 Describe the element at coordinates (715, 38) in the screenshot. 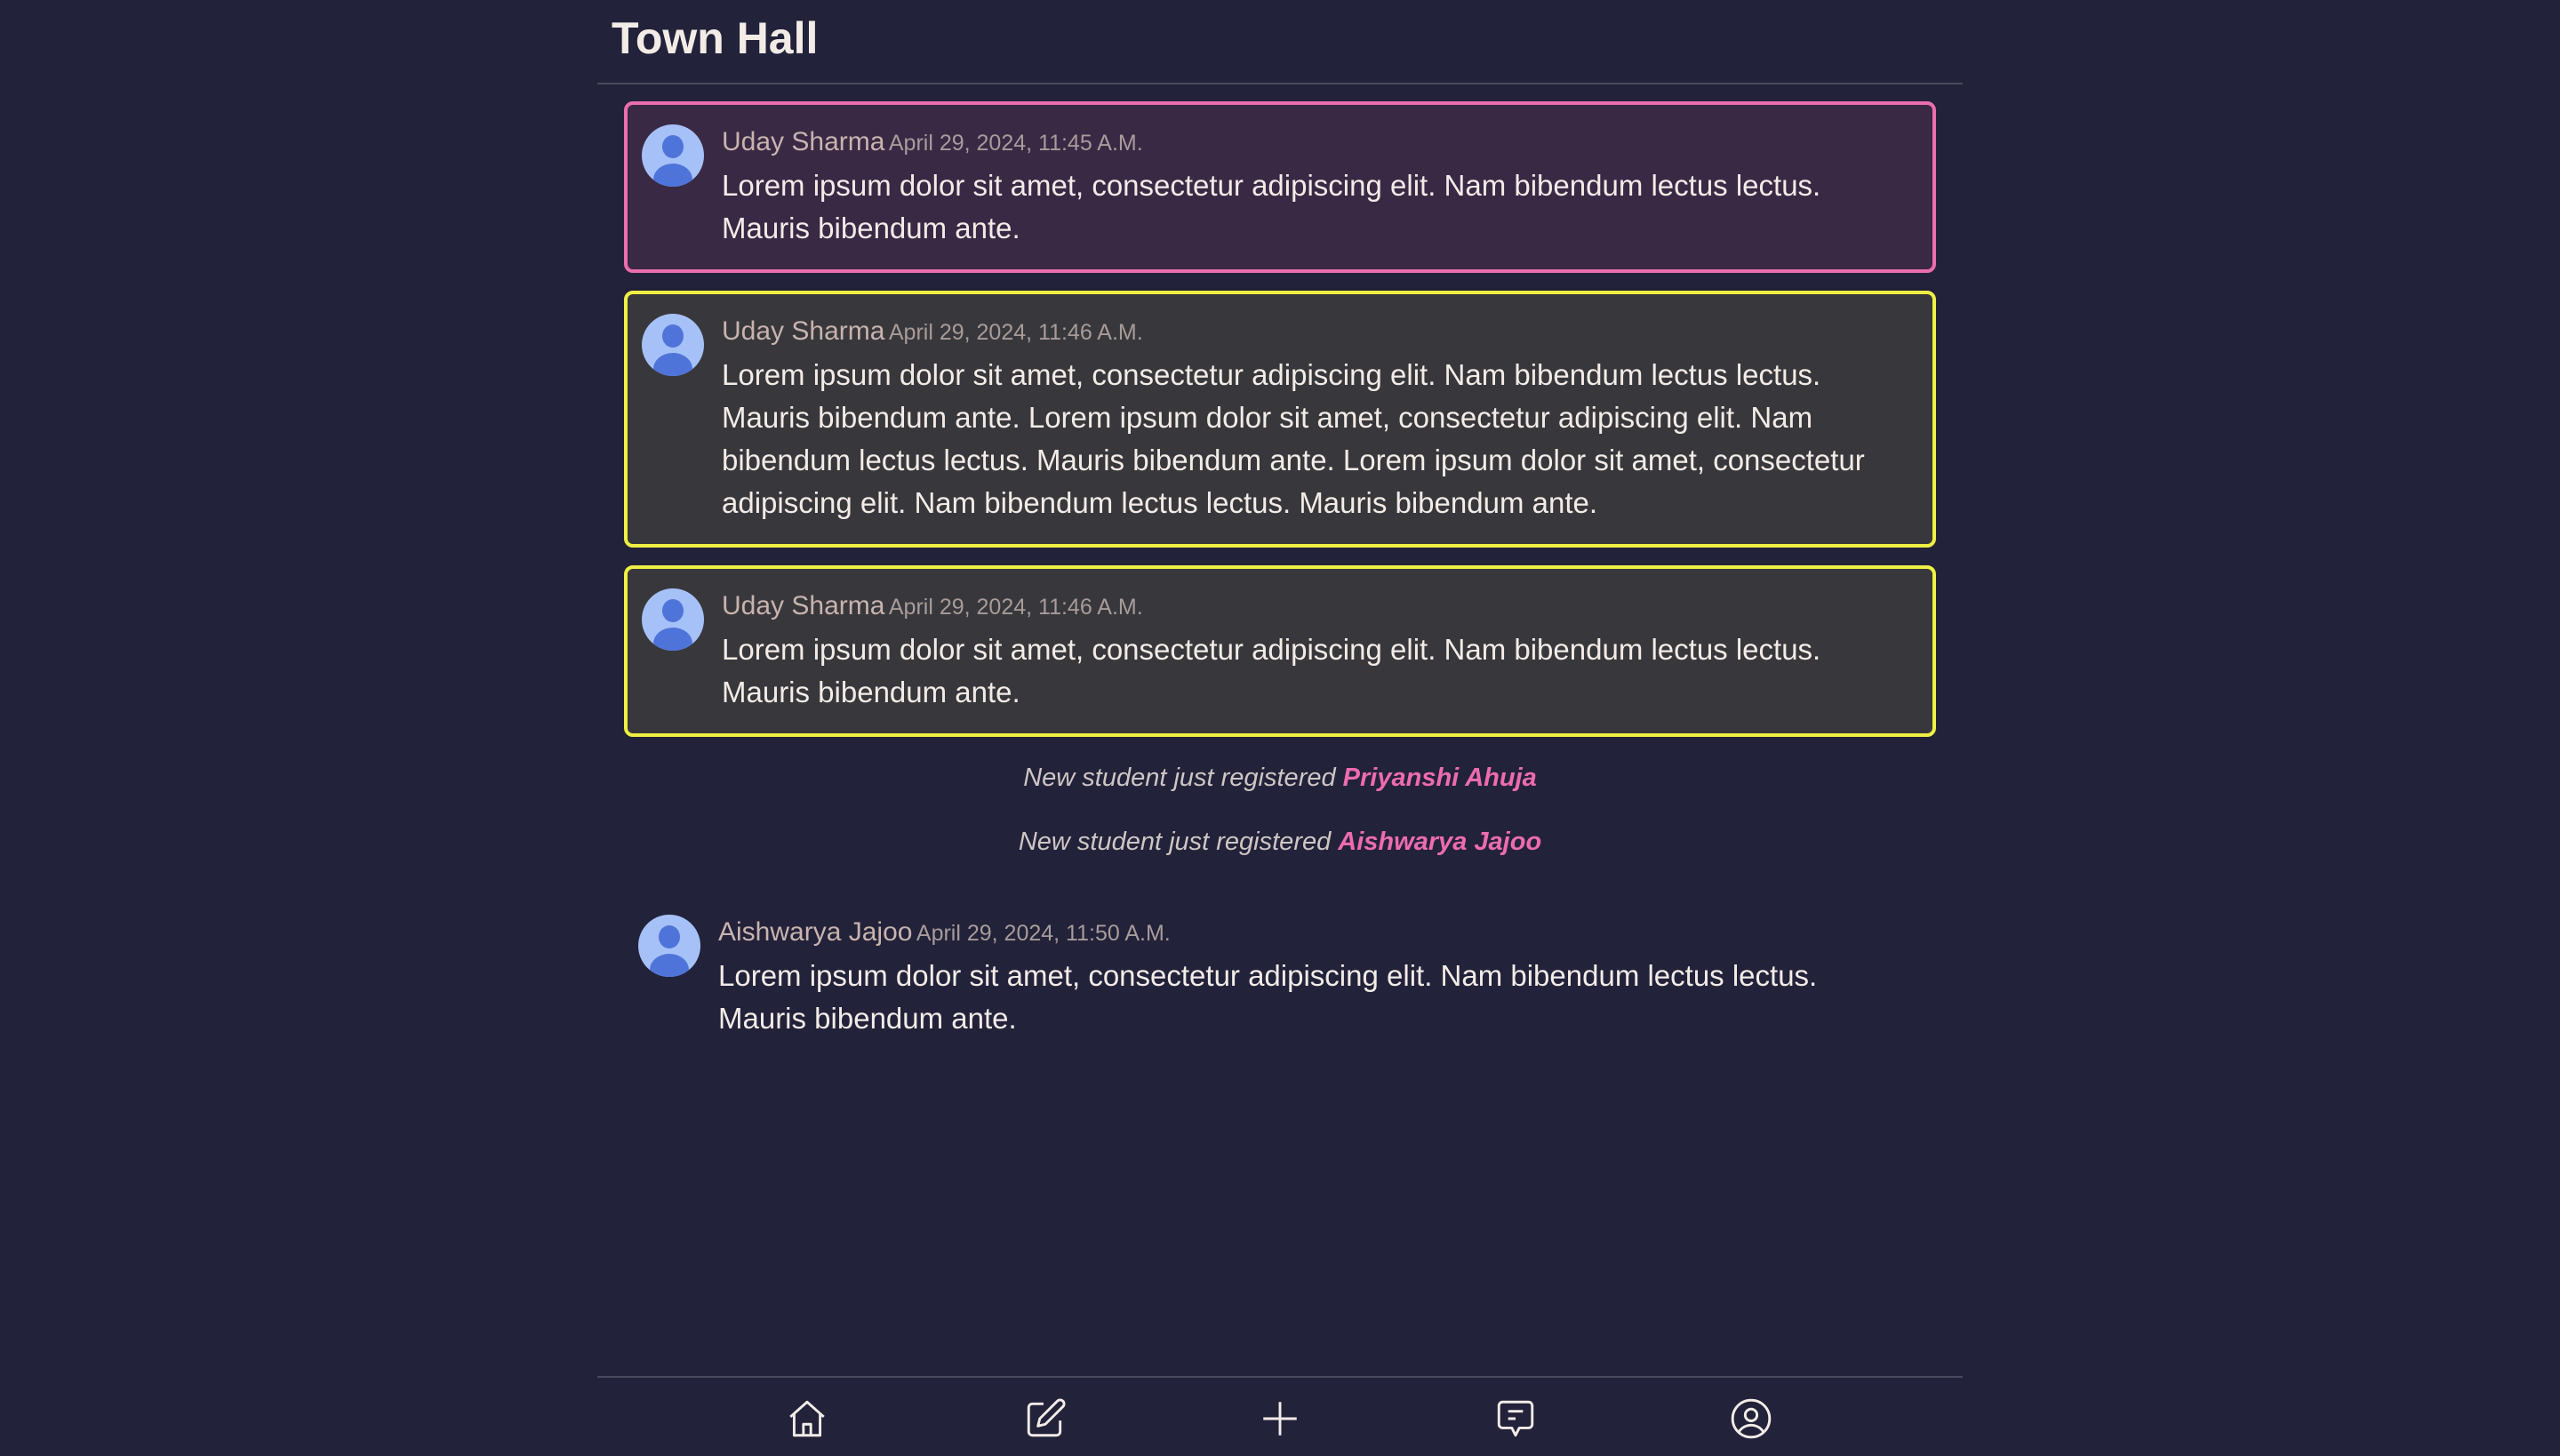

I see `page-title: Town Hall` at that location.